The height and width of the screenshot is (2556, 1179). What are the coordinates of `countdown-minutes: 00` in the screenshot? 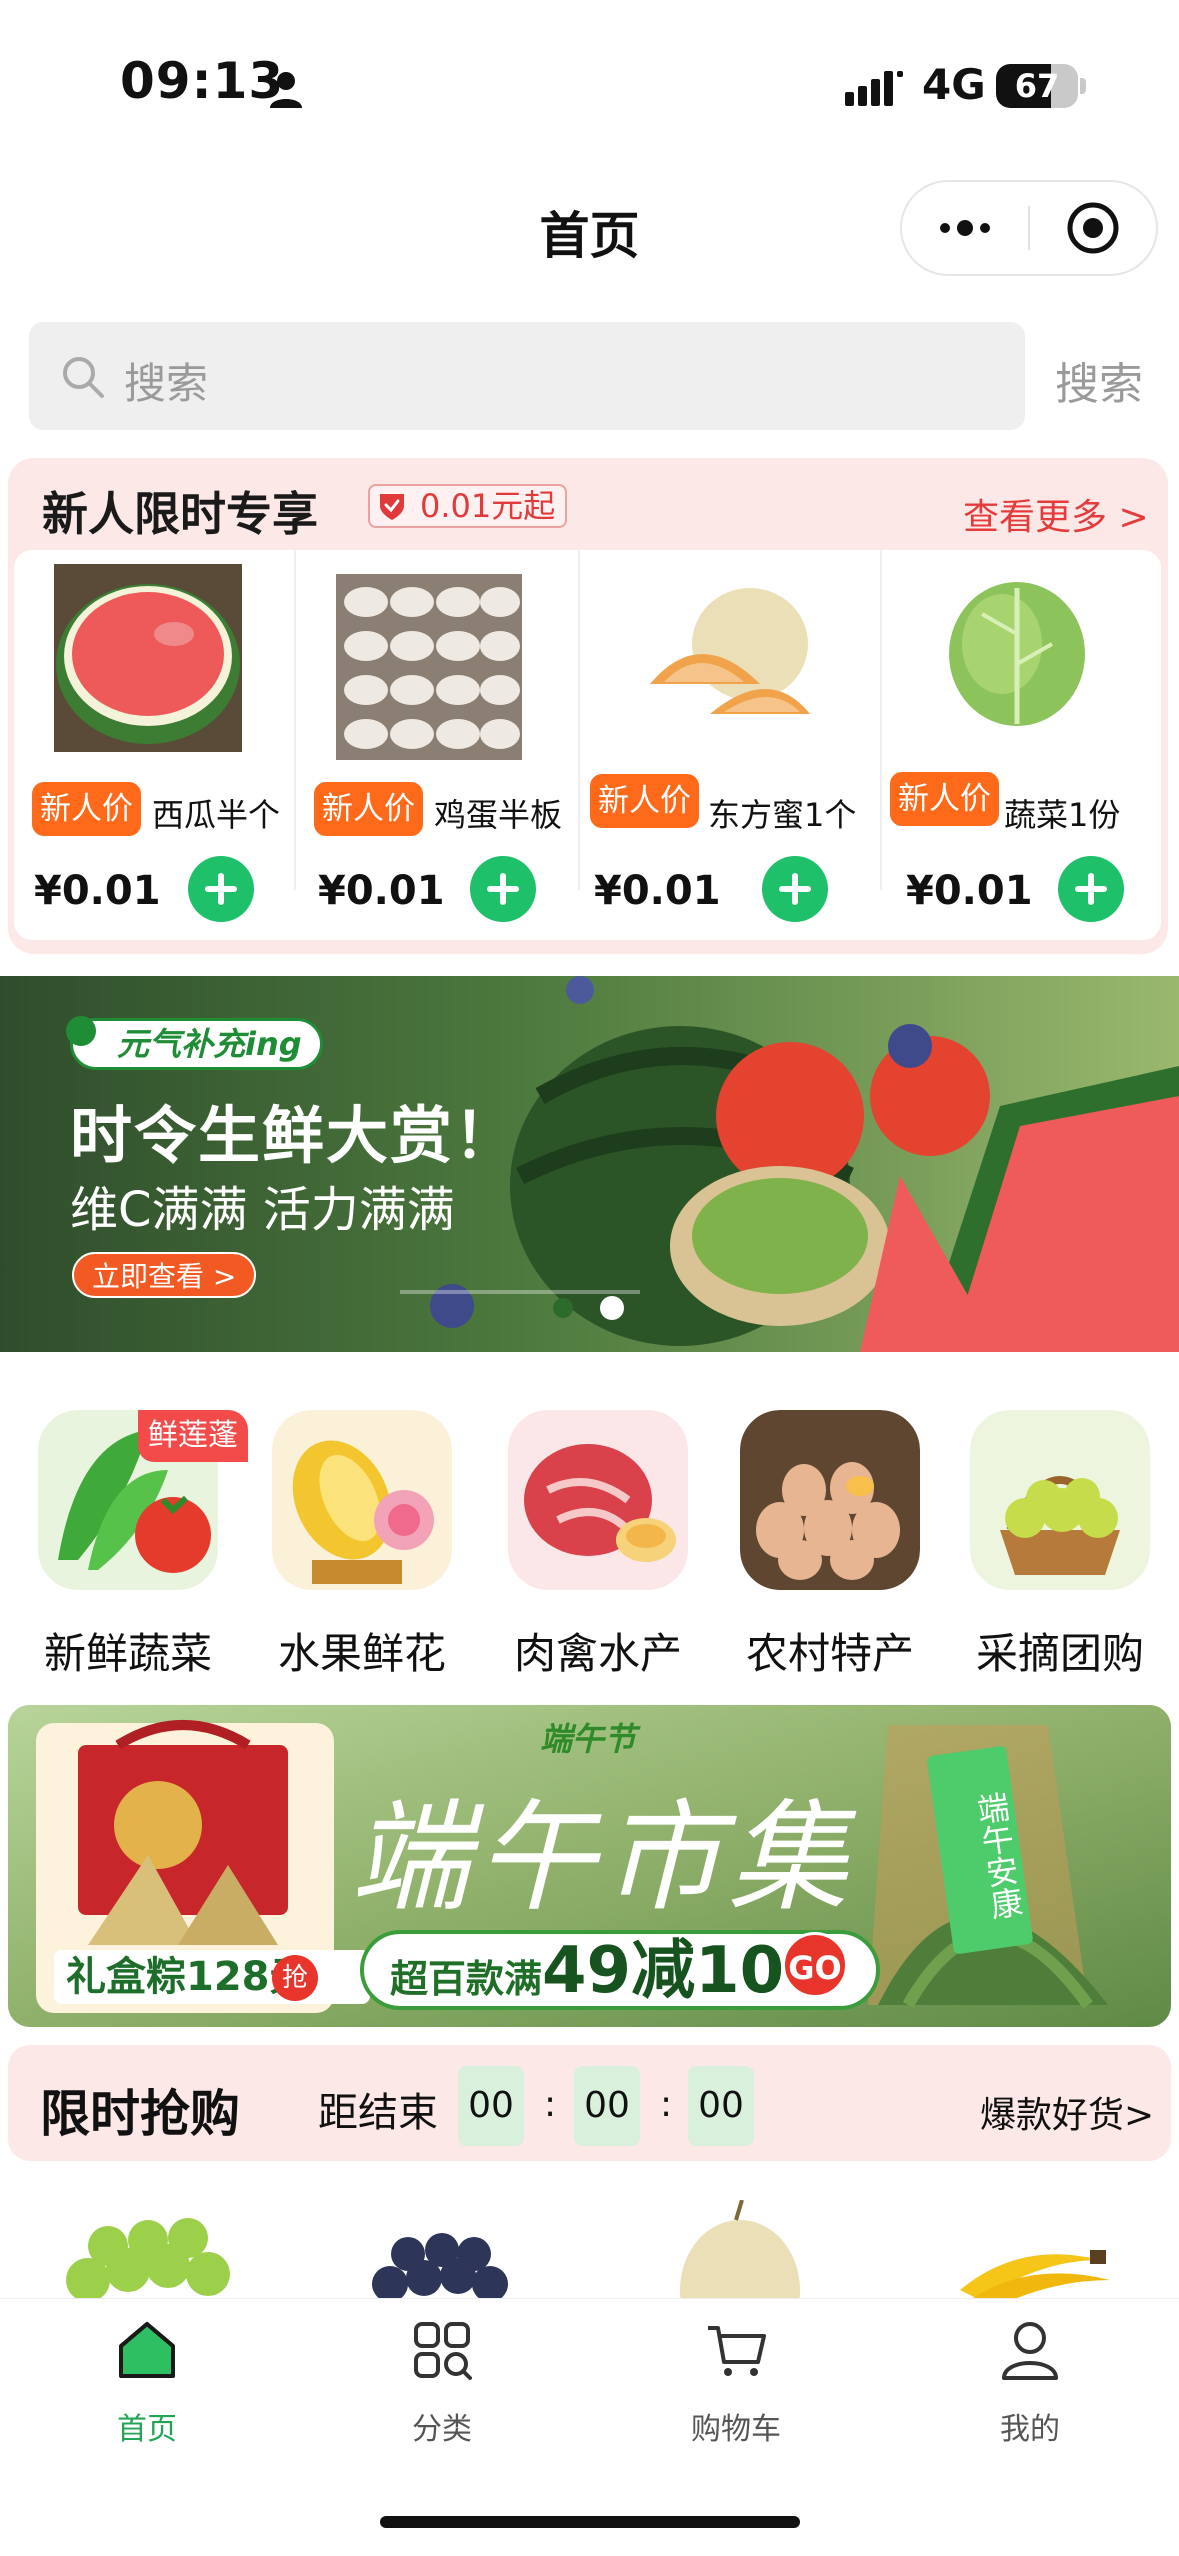 It's located at (607, 2106).